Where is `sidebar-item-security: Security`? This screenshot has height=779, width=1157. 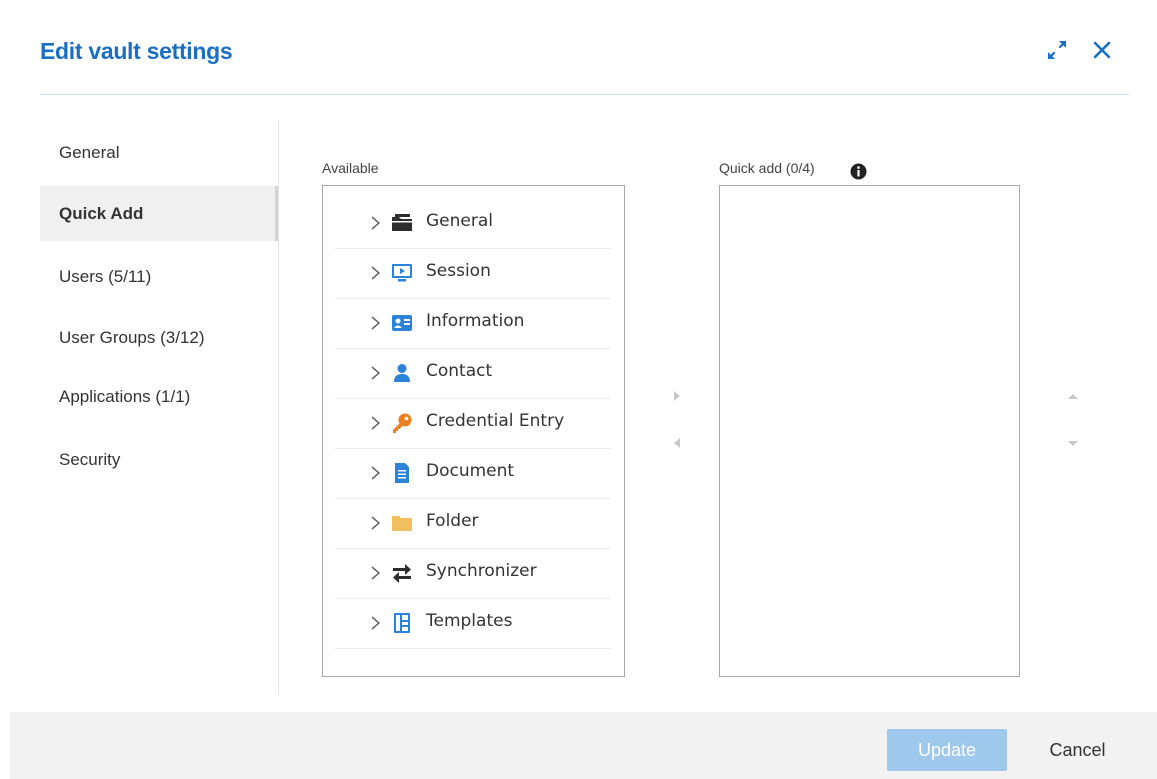 sidebar-item-security: Security is located at coordinates (158, 459).